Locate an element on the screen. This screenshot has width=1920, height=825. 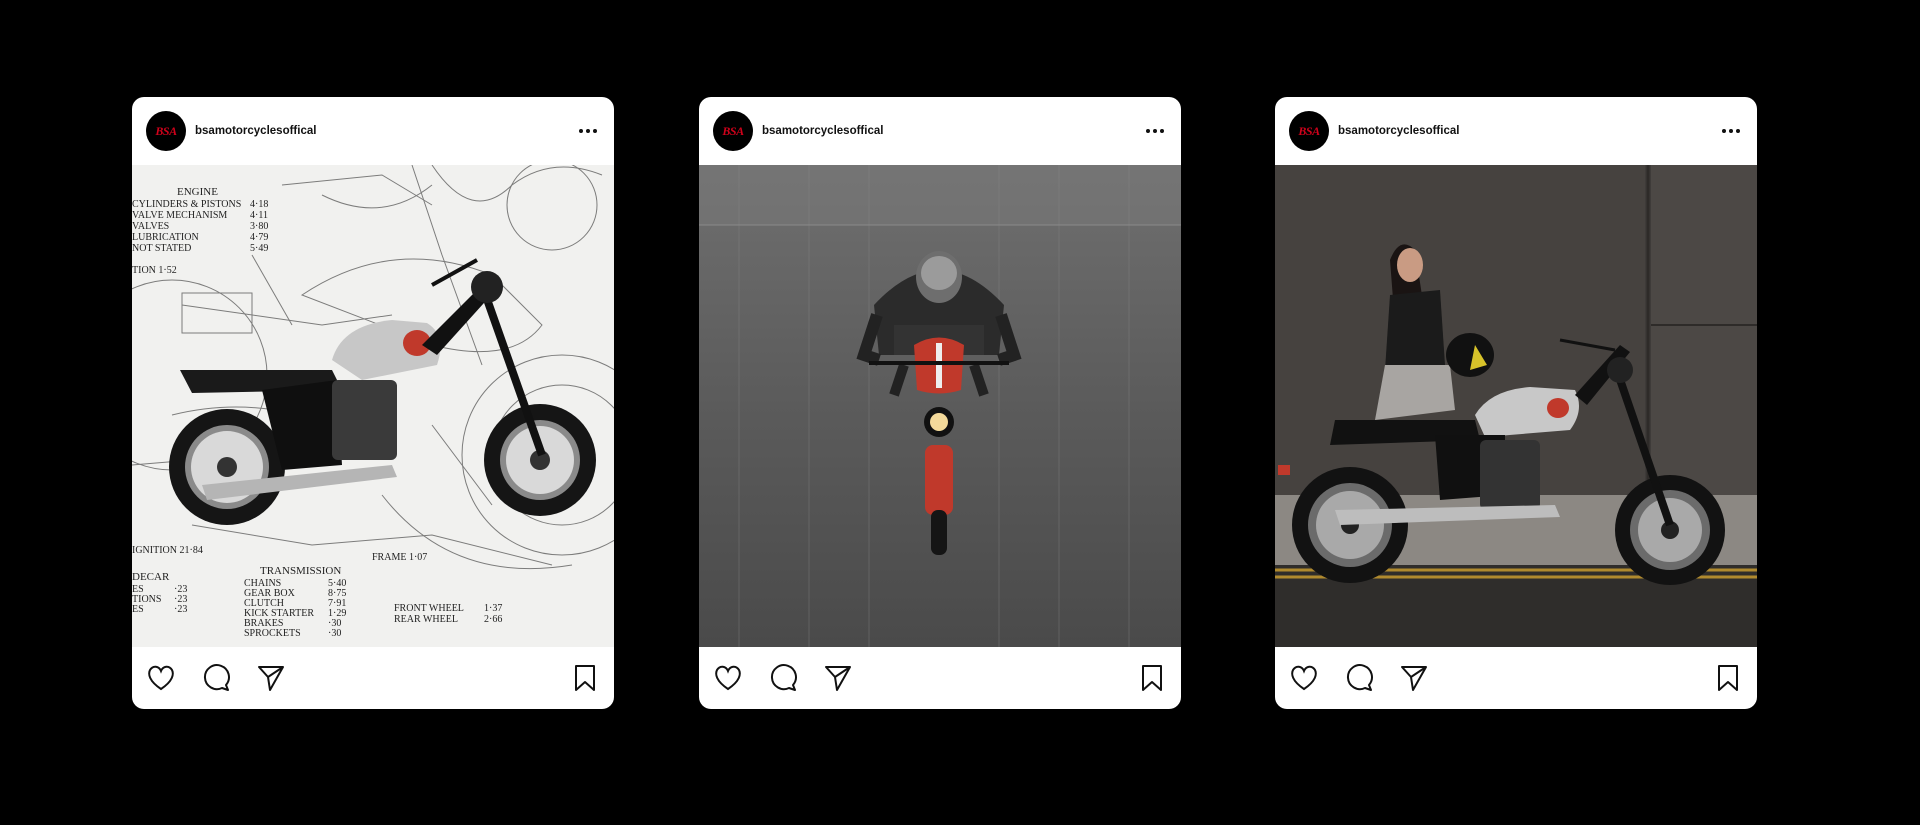
drawing-value: ·30 is located at coordinates (334, 633).